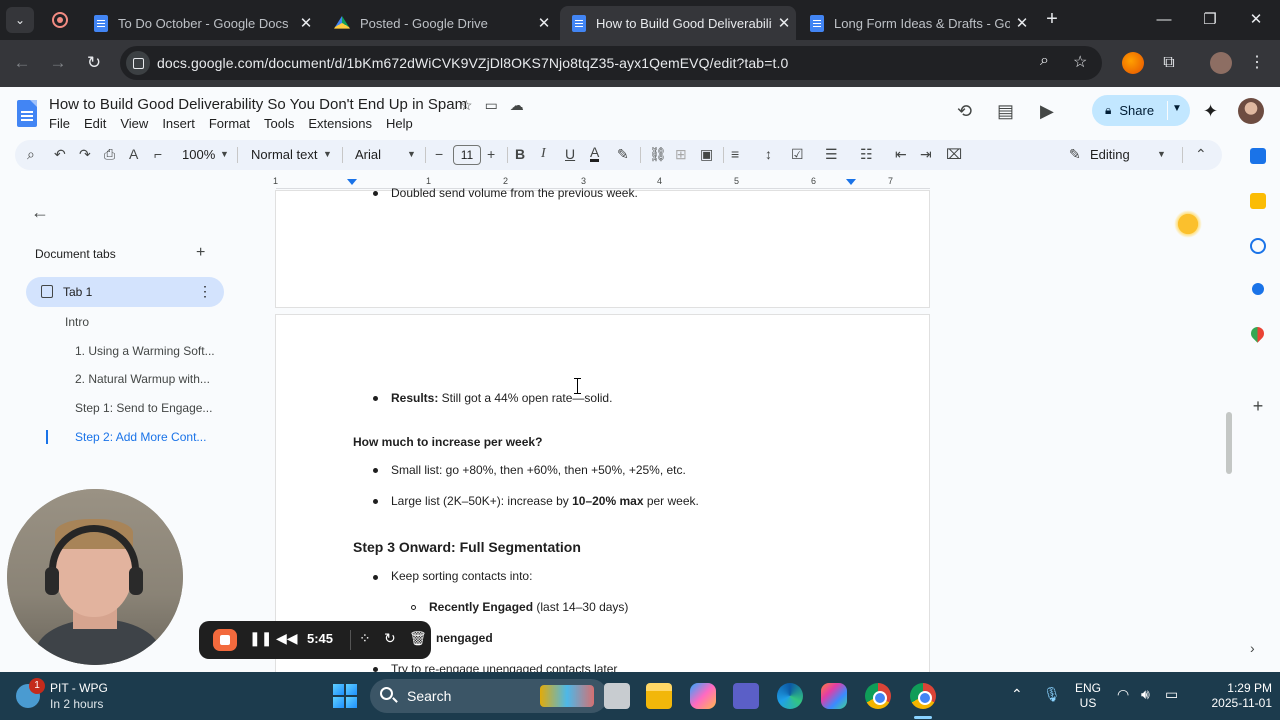 The width and height of the screenshot is (1280, 720). Describe the element at coordinates (77, 322) in the screenshot. I see `outline-item-intro: Intro` at that location.